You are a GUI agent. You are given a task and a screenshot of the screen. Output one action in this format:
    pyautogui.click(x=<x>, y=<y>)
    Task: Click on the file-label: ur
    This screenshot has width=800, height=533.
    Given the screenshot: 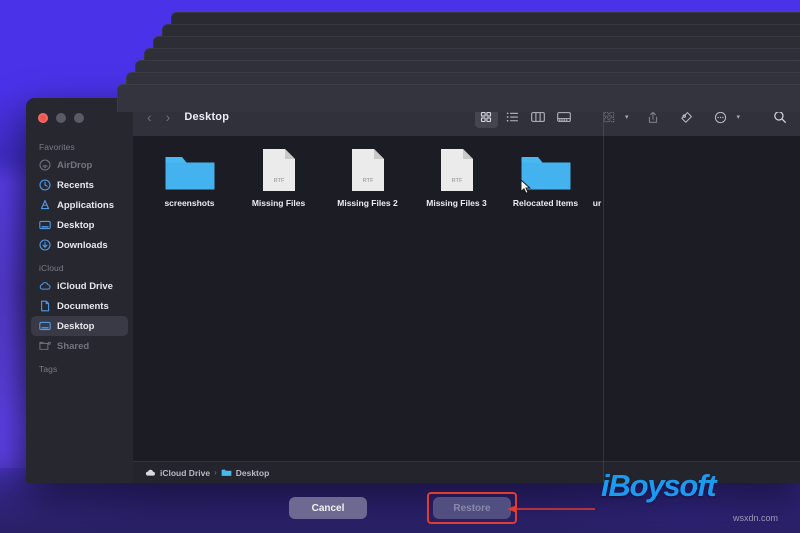 What is the action you would take?
    pyautogui.click(x=597, y=203)
    